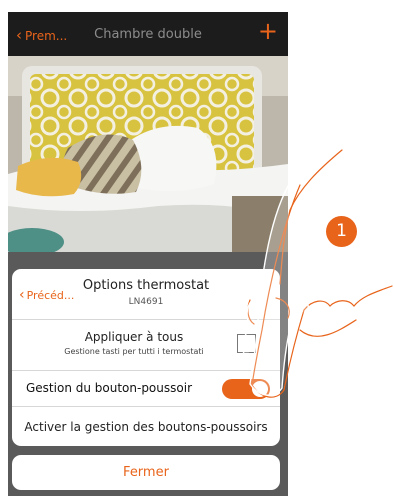 The width and height of the screenshot is (394, 499). I want to click on sheet-subtitle: LN4691, so click(146, 302).